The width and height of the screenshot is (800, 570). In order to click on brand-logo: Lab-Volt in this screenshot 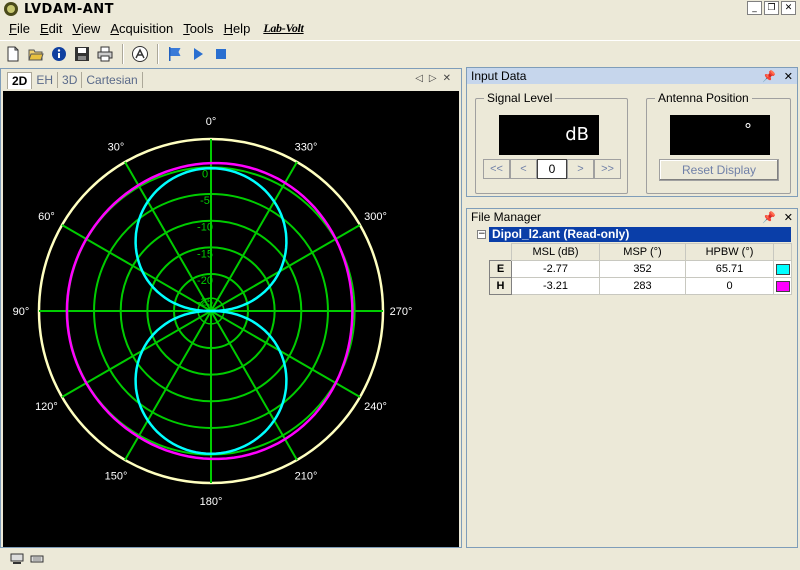, I will do `click(283, 27)`.